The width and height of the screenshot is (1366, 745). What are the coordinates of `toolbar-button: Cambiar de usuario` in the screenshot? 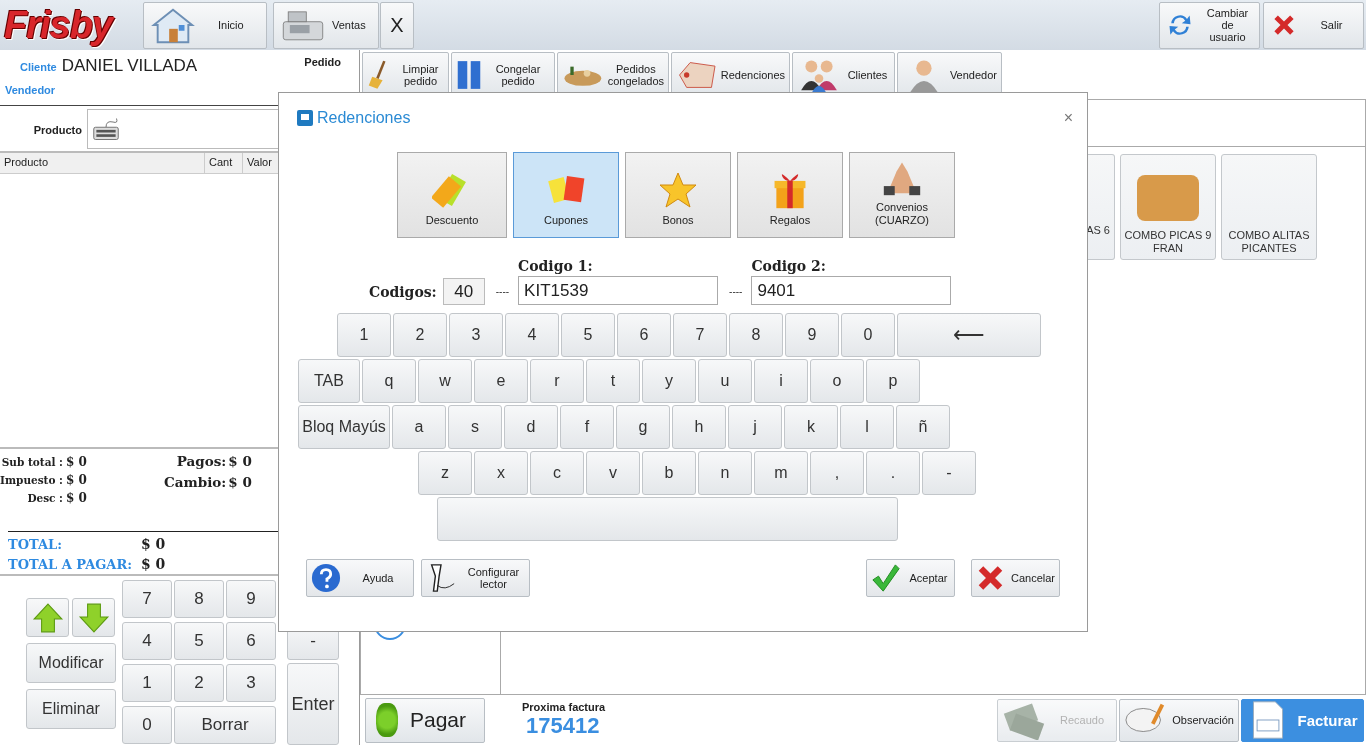 It's located at (1209, 25).